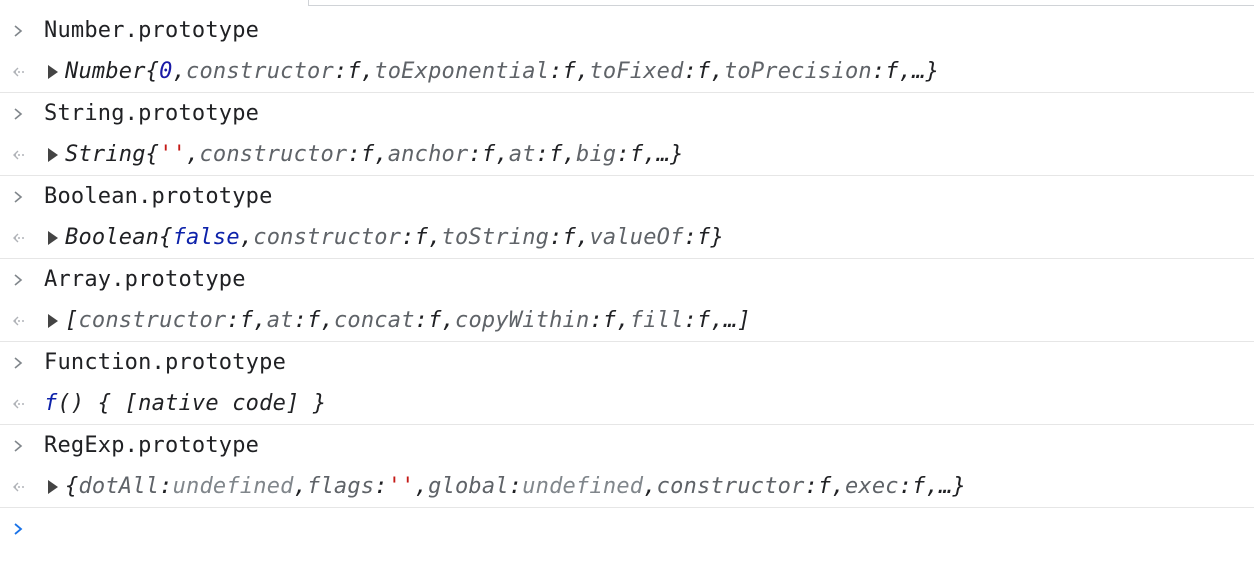 The image size is (1254, 564). I want to click on object-class-name: Number, so click(105, 71).